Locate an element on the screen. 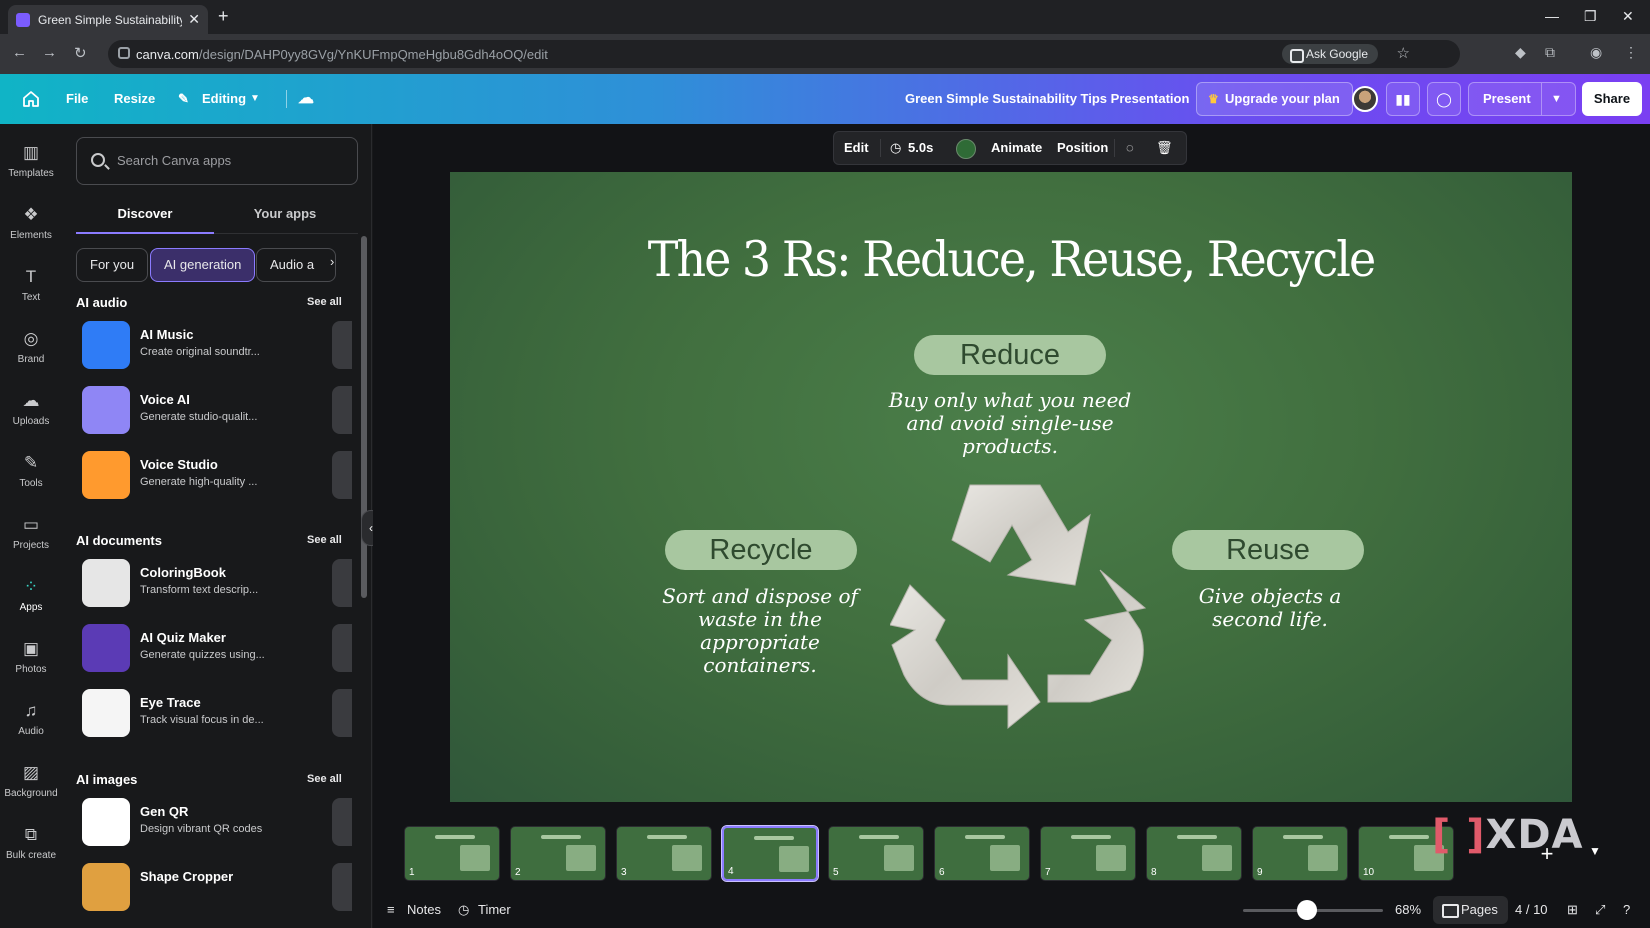  page-thumbnail: 7 is located at coordinates (1088, 853).